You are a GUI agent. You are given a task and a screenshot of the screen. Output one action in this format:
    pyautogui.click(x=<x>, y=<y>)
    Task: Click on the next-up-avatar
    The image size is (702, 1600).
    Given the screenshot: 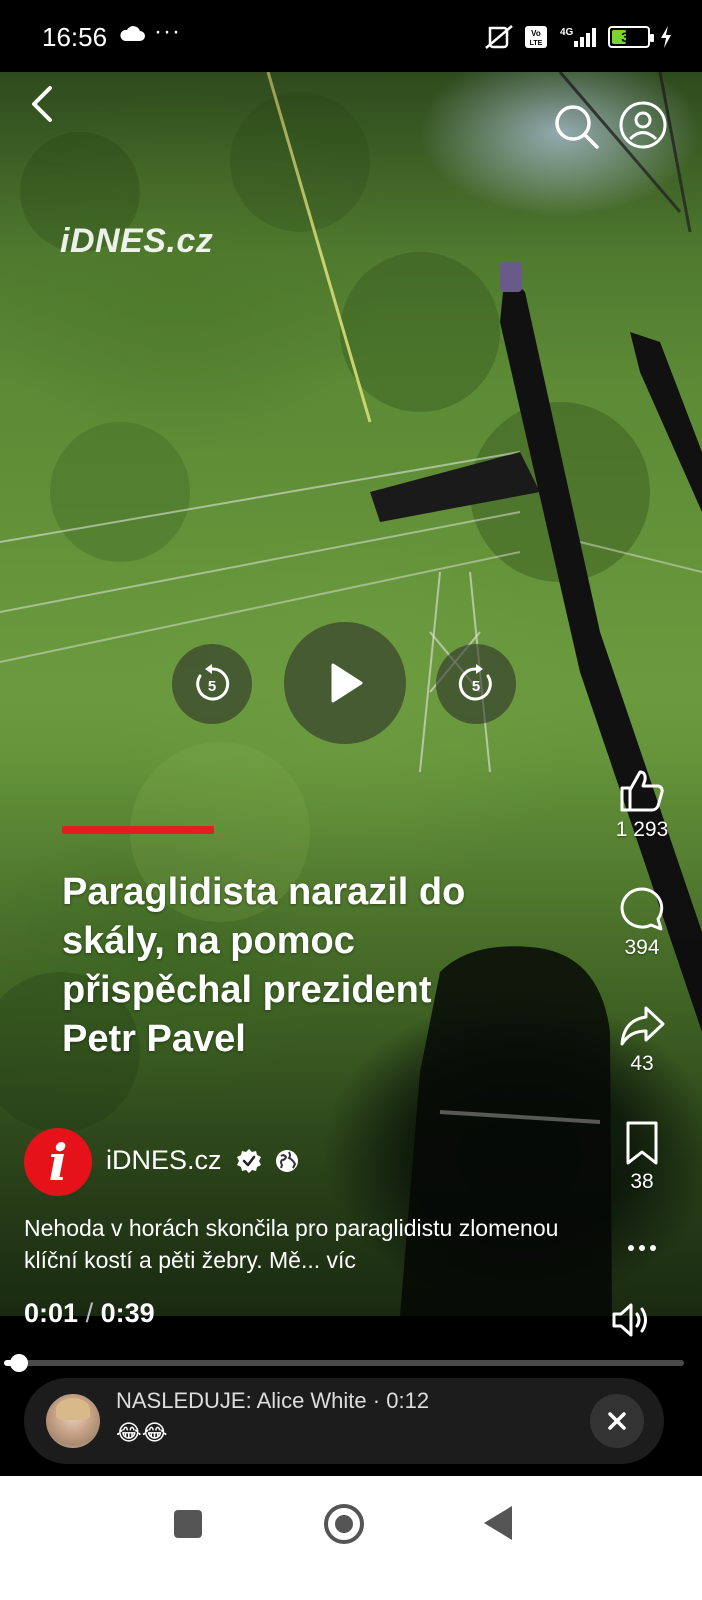 What is the action you would take?
    pyautogui.click(x=73, y=1421)
    